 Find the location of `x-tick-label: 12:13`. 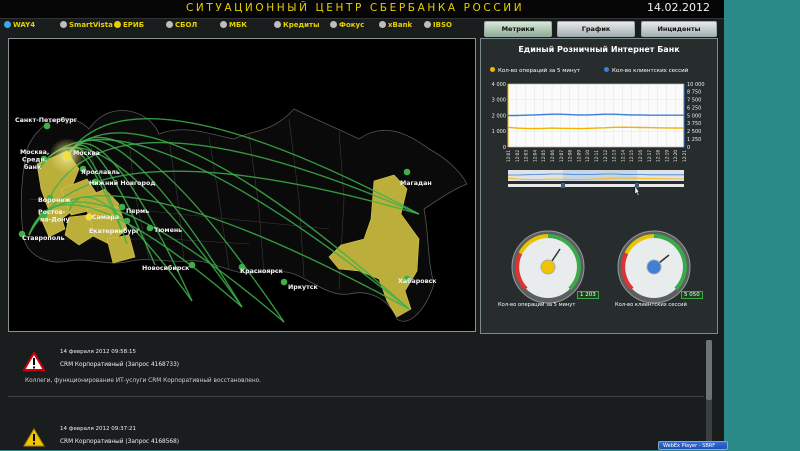

x-tick-label: 12:13 is located at coordinates (614, 156).